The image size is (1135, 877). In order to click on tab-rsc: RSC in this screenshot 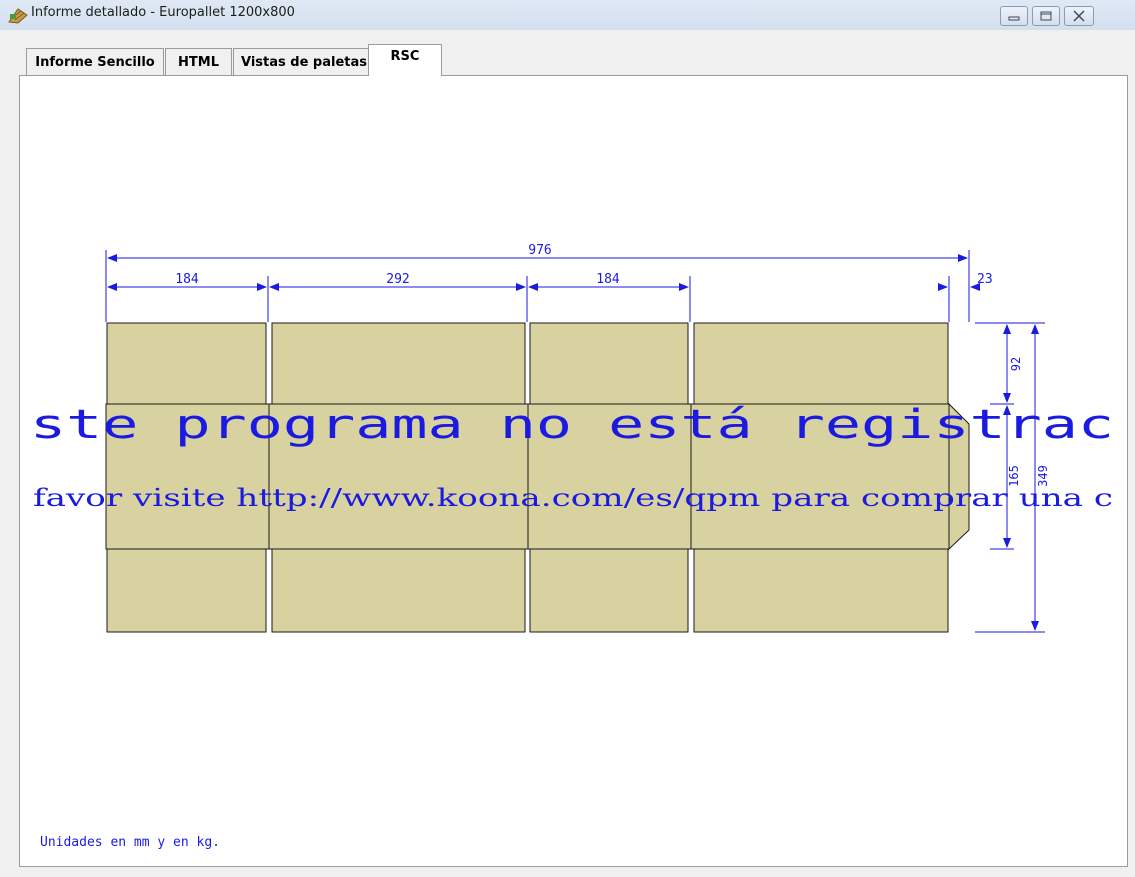, I will do `click(405, 60)`.